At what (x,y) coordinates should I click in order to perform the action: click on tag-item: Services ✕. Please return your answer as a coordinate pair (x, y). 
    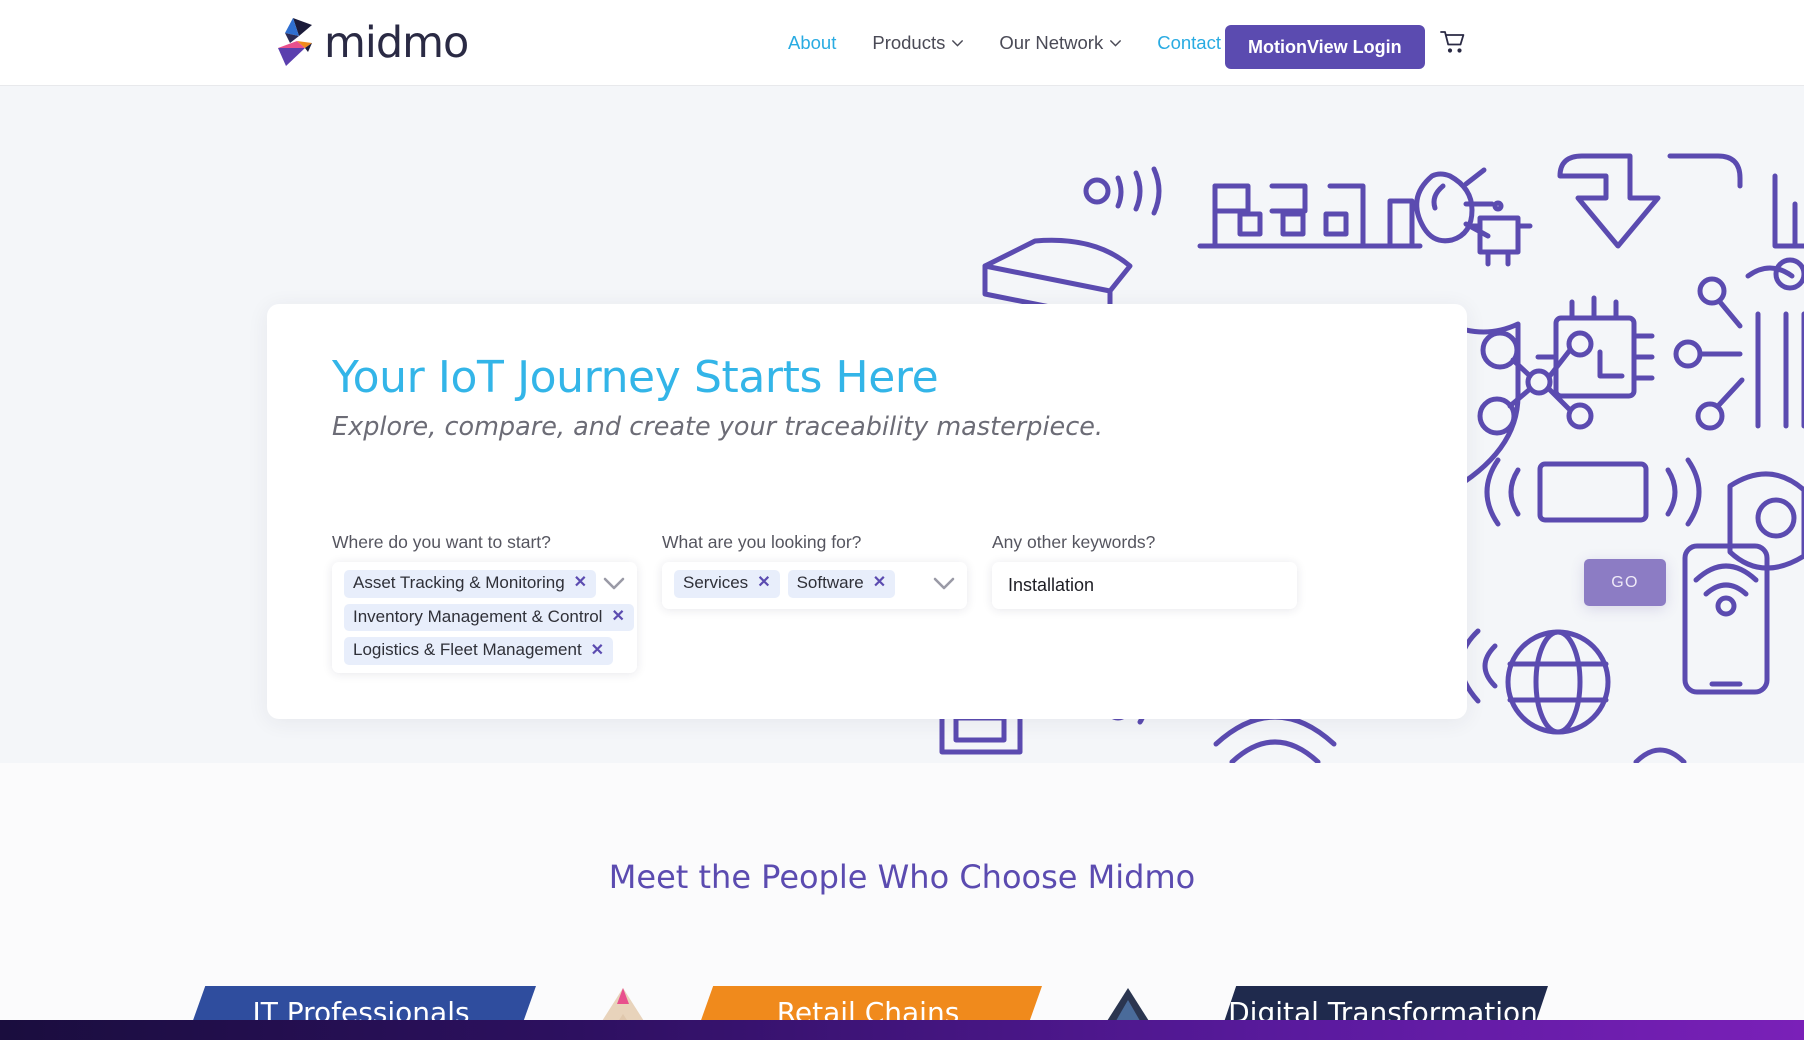
    Looking at the image, I should click on (727, 584).